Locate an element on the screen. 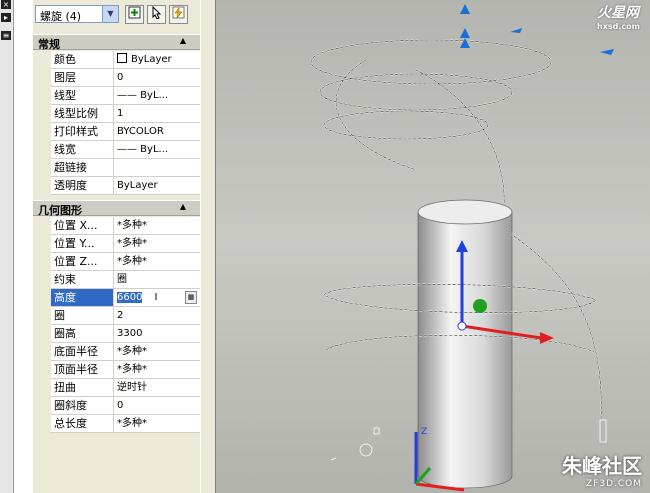 This screenshot has height=493, width=650. property-row-total-length: 总长度 *多种* is located at coordinates (116, 424).